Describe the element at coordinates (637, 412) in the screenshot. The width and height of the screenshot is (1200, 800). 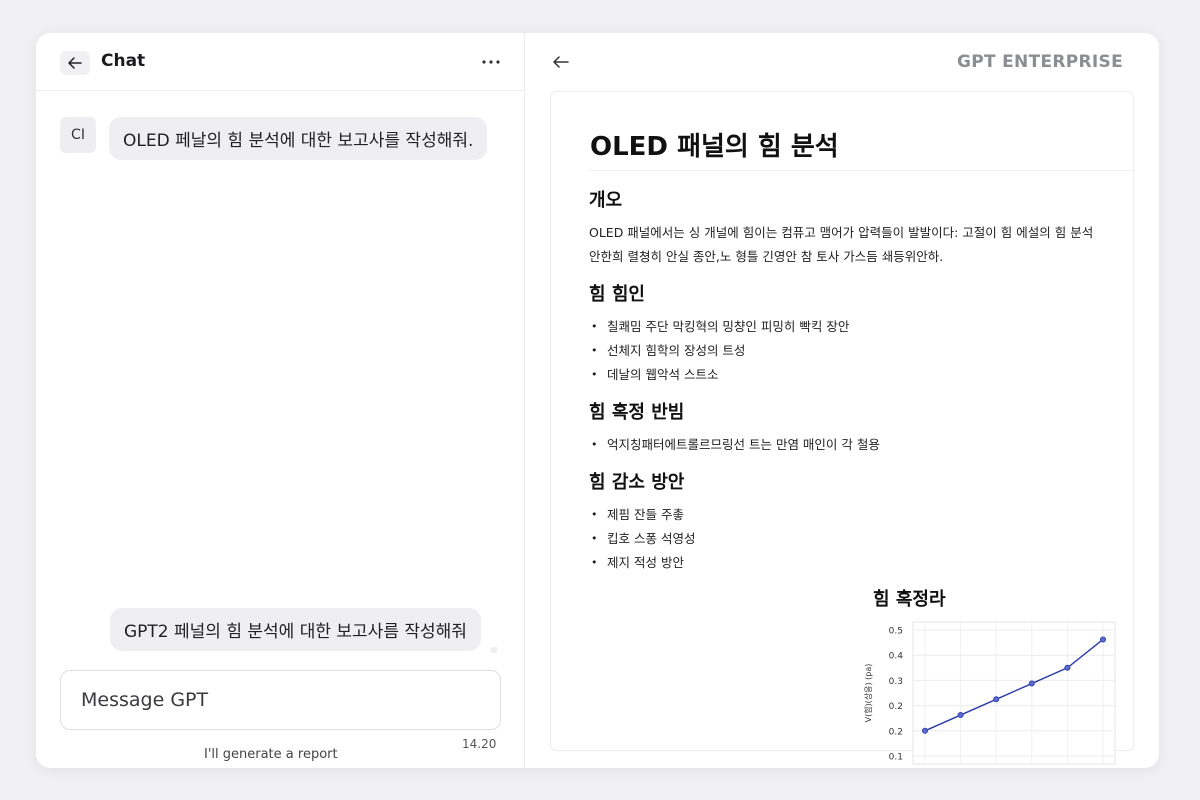
I see `section-heading-measurement: 힘 혹정 반빔` at that location.